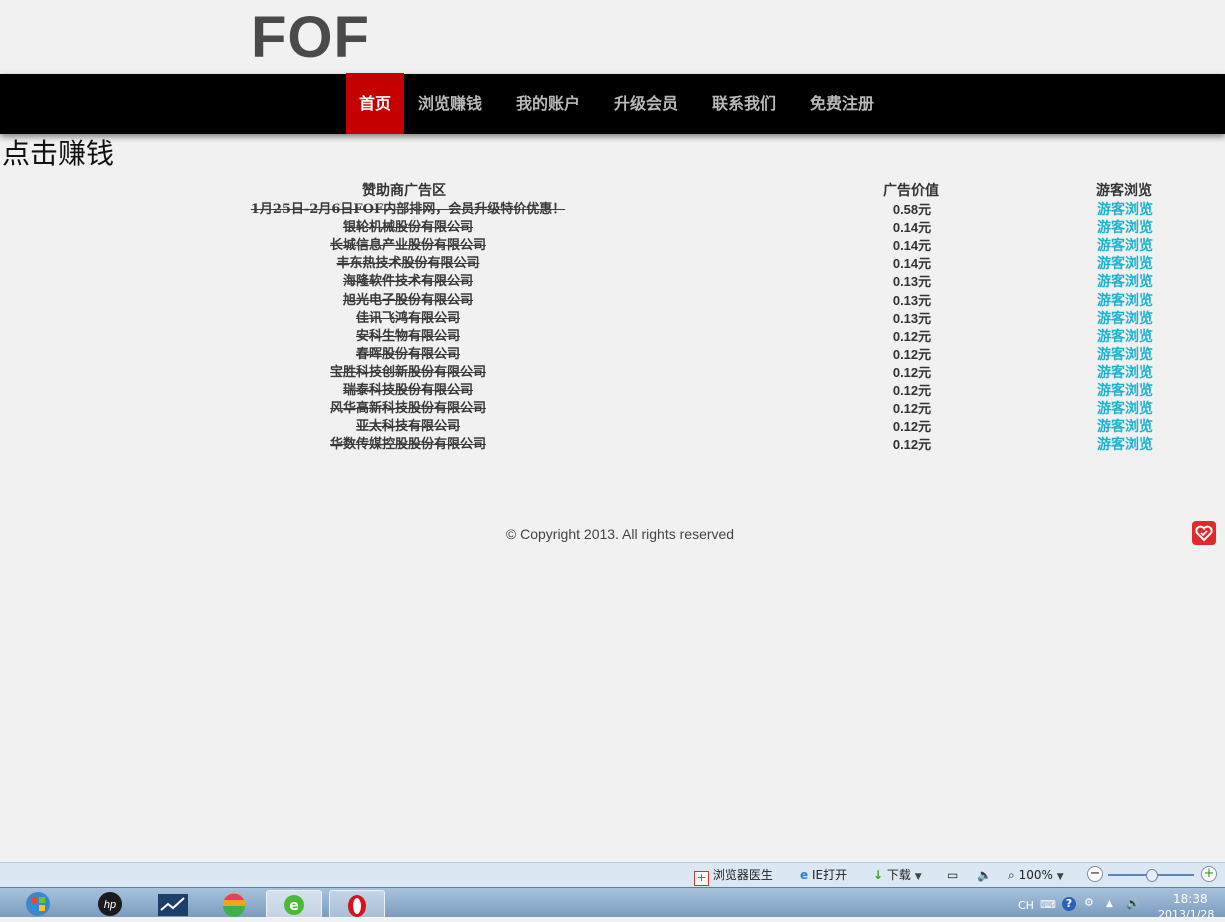 Image resolution: width=1225 pixels, height=922 pixels. What do you see at coordinates (408, 264) in the screenshot?
I see `sponsor-name: 丰东热技术股份有限公司` at bounding box center [408, 264].